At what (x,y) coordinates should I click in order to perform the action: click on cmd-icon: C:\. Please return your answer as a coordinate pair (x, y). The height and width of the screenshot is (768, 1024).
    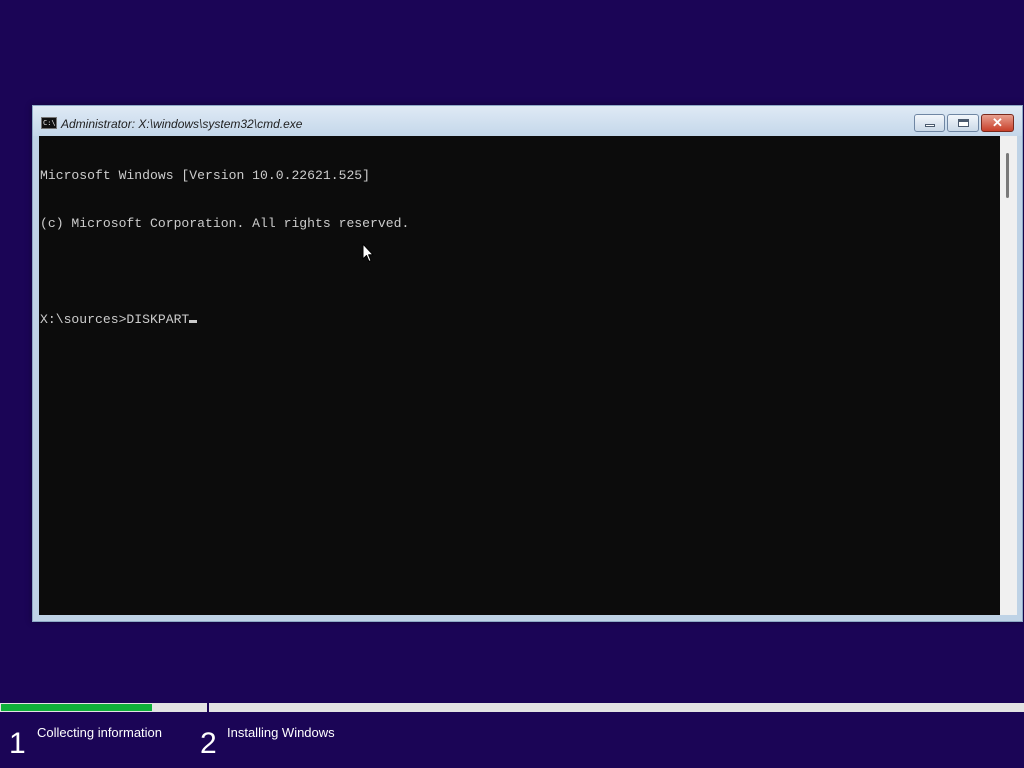
    Looking at the image, I should click on (49, 123).